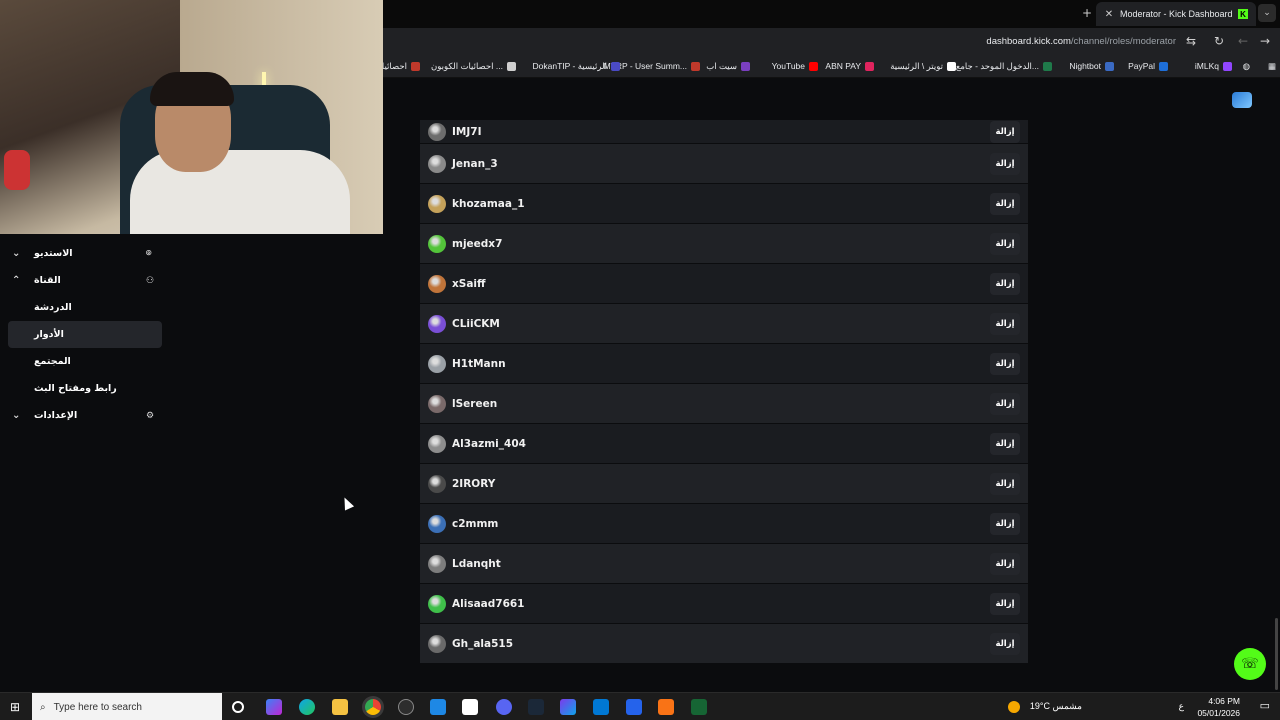 The image size is (1280, 720). Describe the element at coordinates (1087, 13) in the screenshot. I see `new-tab-button: +` at that location.